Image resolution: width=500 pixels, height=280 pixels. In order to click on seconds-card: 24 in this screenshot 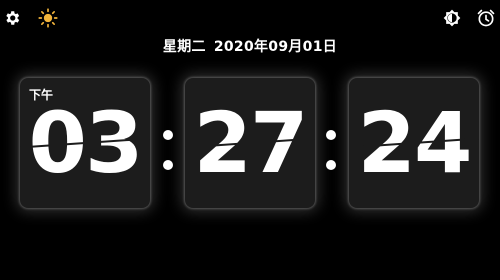, I will do `click(414, 143)`.